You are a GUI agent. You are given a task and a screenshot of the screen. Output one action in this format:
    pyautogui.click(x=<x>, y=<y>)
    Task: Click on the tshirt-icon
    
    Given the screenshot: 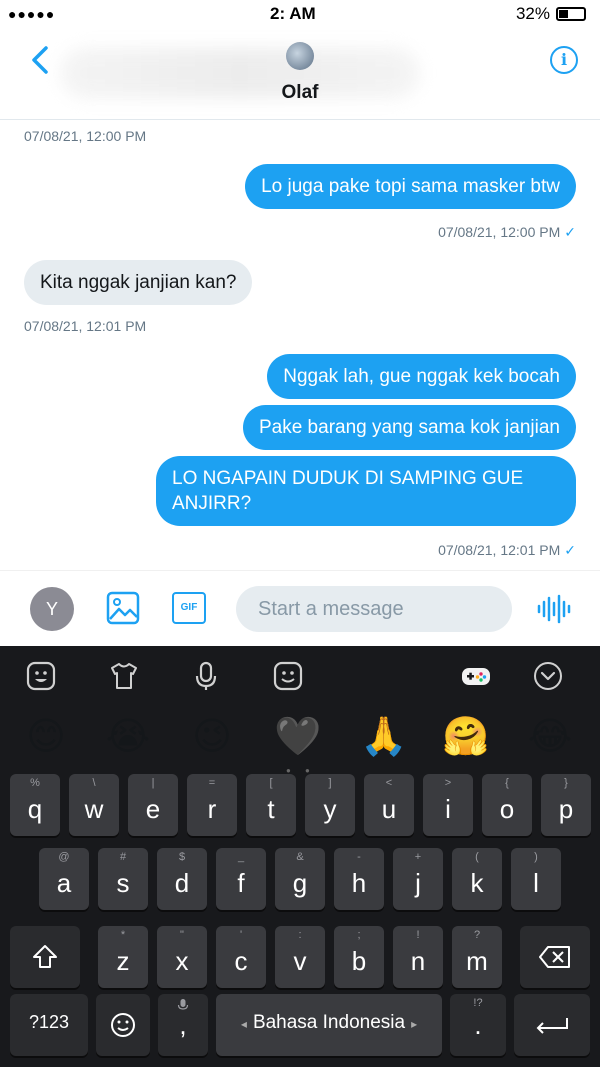 What is the action you would take?
    pyautogui.click(x=124, y=676)
    